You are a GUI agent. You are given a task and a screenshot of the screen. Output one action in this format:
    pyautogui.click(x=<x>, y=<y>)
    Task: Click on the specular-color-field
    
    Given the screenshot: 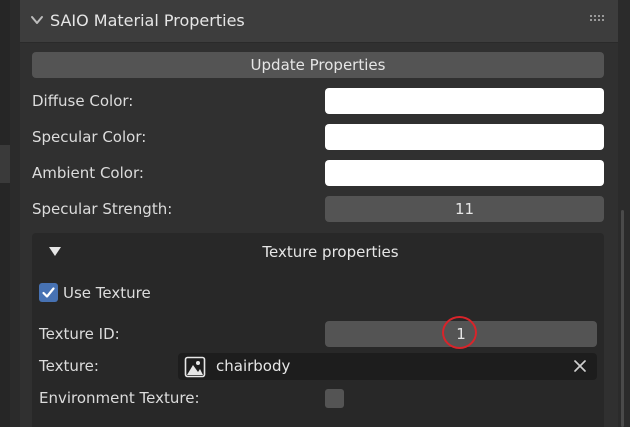 What is the action you would take?
    pyautogui.click(x=464, y=137)
    